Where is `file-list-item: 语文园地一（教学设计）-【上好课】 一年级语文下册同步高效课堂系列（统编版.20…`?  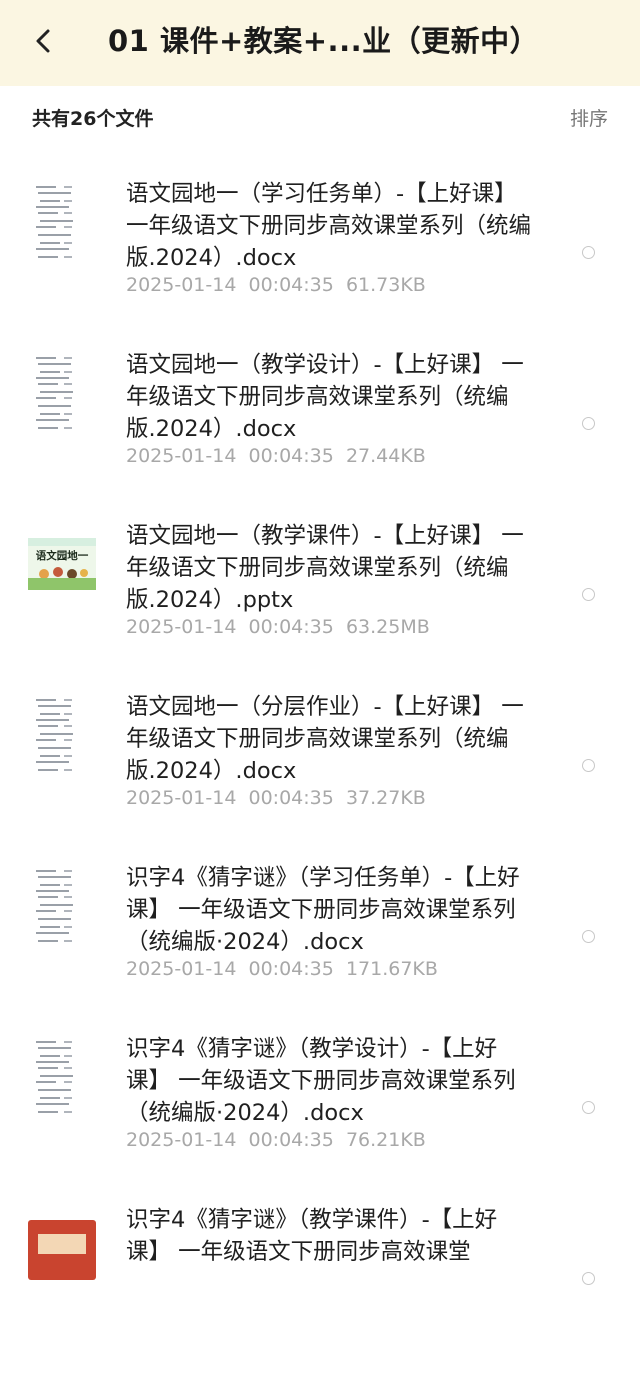
file-list-item: 语文园地一（教学设计）-【上好课】 一年级语文下册同步高效课堂系列（统编版.20… is located at coordinates (320, 434).